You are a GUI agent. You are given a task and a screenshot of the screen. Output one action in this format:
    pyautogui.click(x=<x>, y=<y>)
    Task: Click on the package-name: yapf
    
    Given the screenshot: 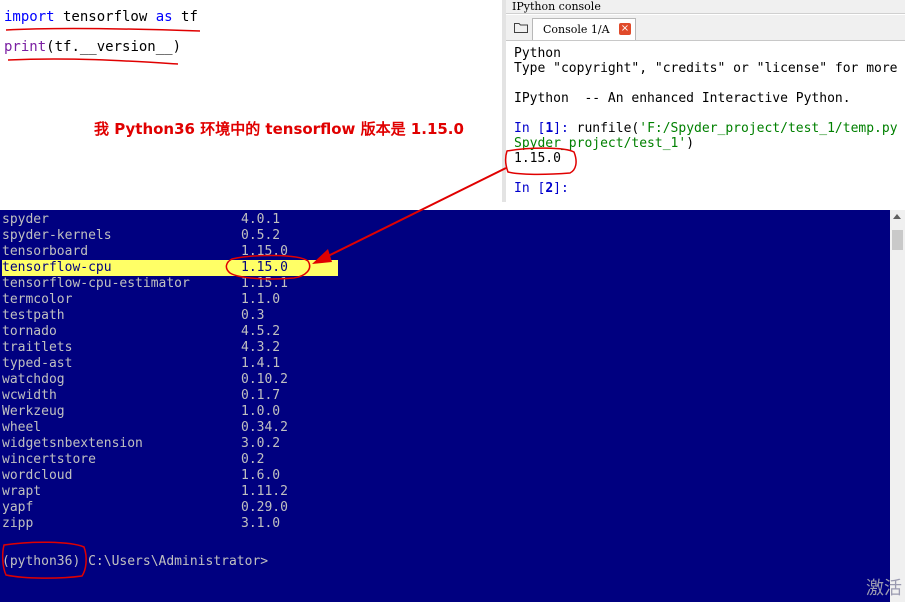 What is the action you would take?
    pyautogui.click(x=18, y=507)
    